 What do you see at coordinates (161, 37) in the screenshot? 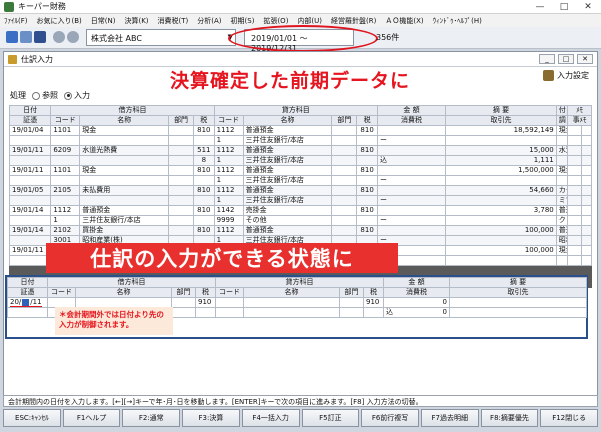
I see `company-select: 株式会社 ABC ▼` at bounding box center [161, 37].